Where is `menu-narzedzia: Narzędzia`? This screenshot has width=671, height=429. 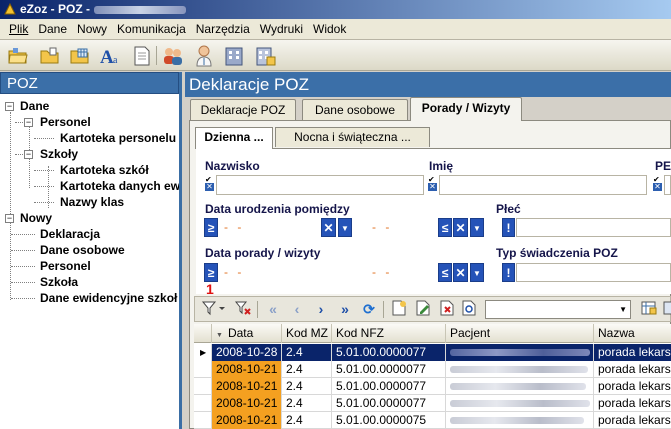
menu-narzedzia: Narzędzia is located at coordinates (223, 29).